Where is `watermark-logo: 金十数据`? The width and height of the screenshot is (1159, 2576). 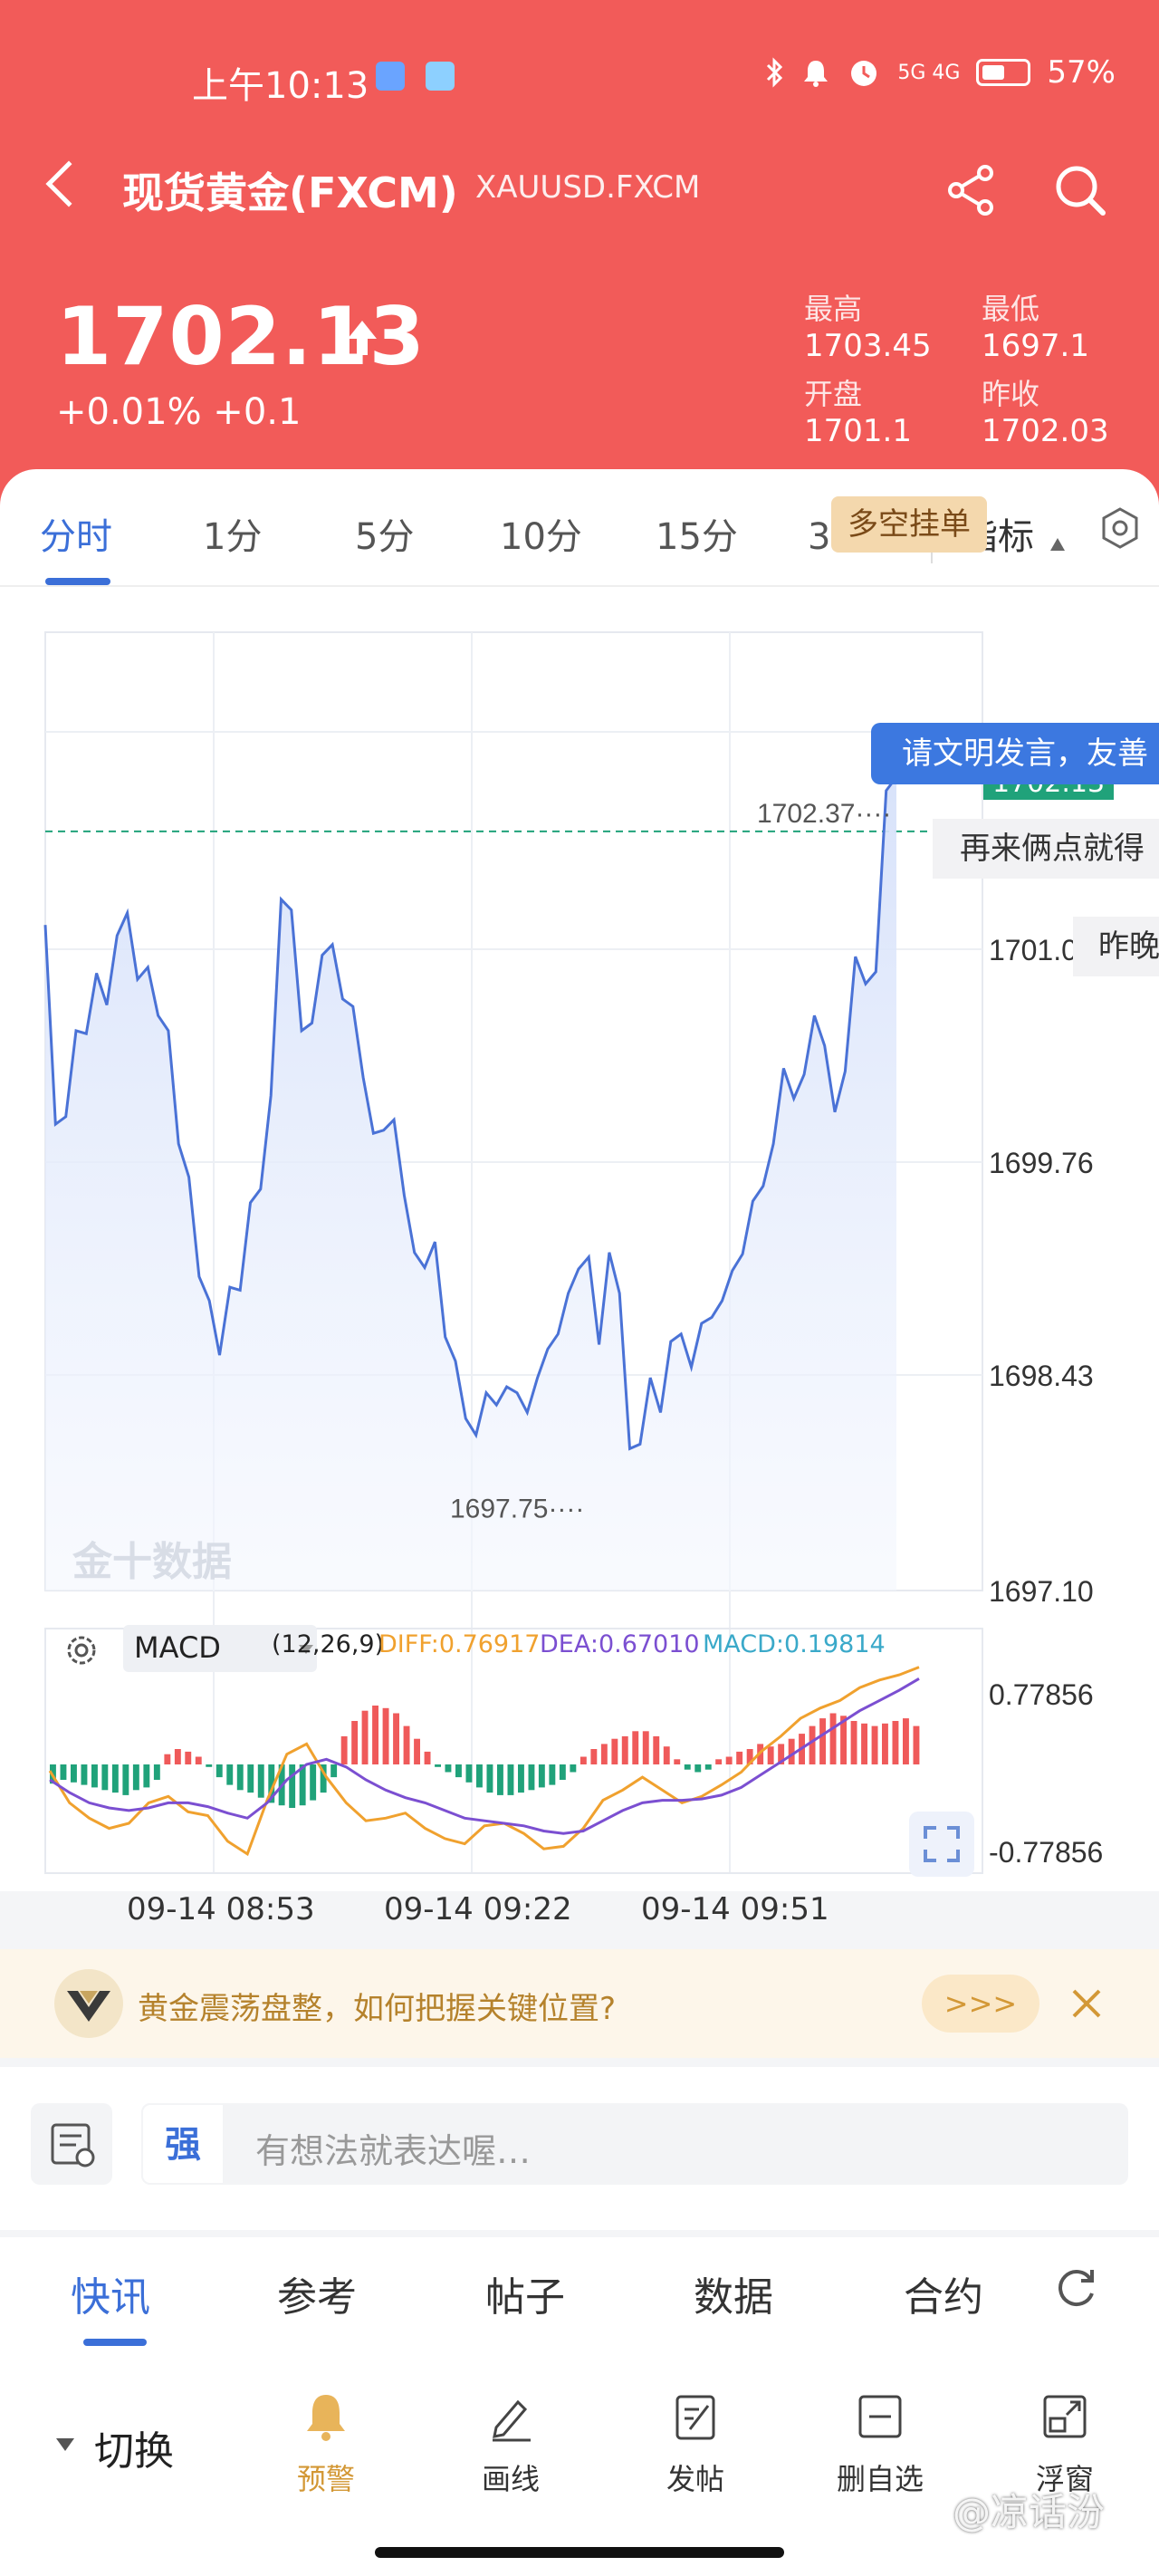
watermark-logo: 金十数据 is located at coordinates (152, 1562).